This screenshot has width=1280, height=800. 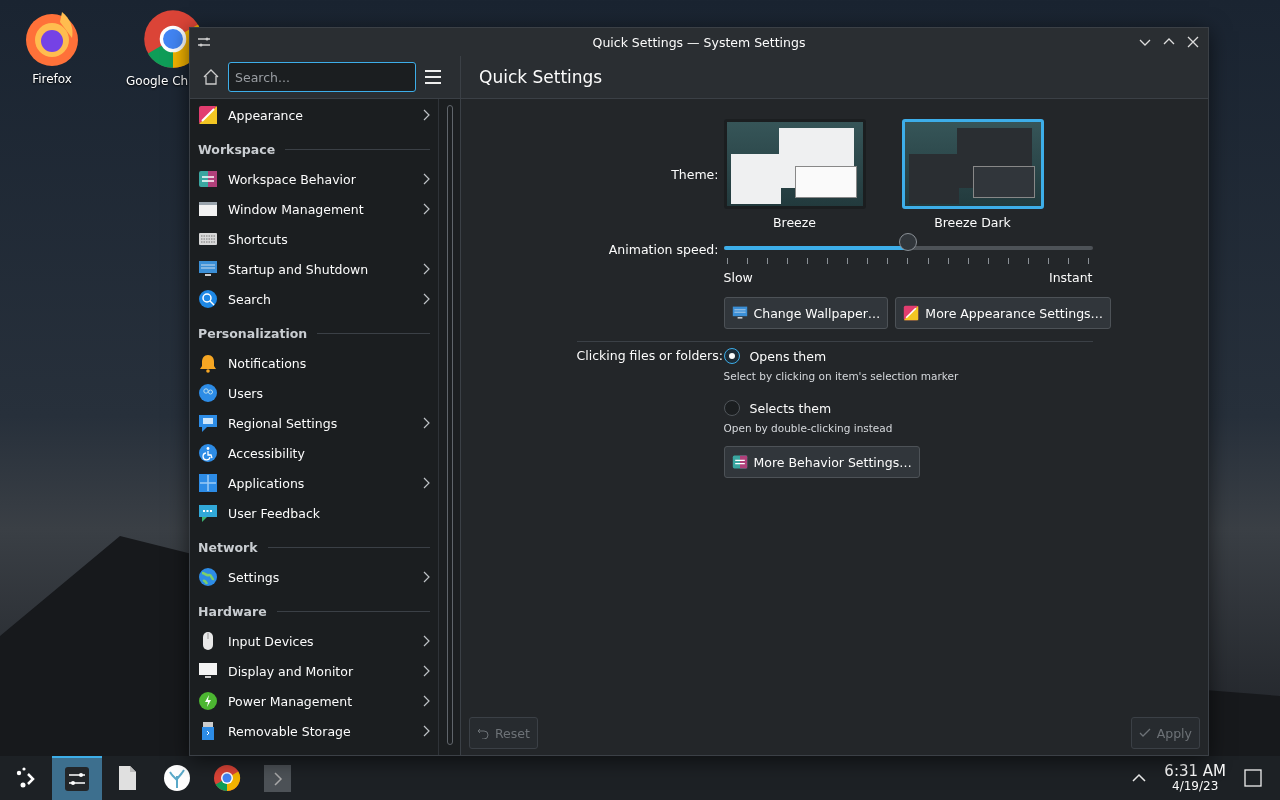 What do you see at coordinates (208, 423) in the screenshot?
I see `speech-bubble-icon` at bounding box center [208, 423].